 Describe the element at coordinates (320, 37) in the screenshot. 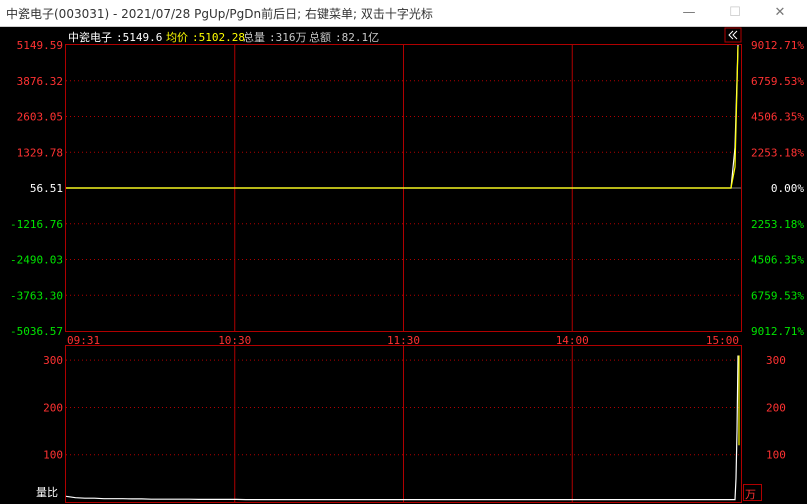

I see `amount-label: 总额` at that location.